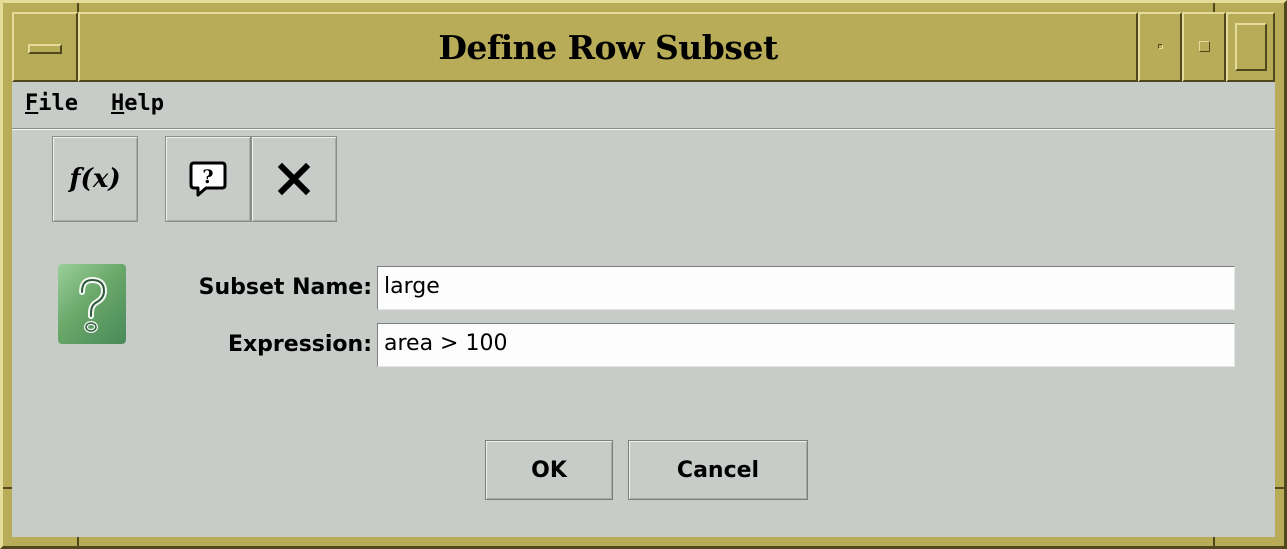 This screenshot has height=549, width=1287. Describe the element at coordinates (549, 470) in the screenshot. I see `ok-button: OK` at that location.